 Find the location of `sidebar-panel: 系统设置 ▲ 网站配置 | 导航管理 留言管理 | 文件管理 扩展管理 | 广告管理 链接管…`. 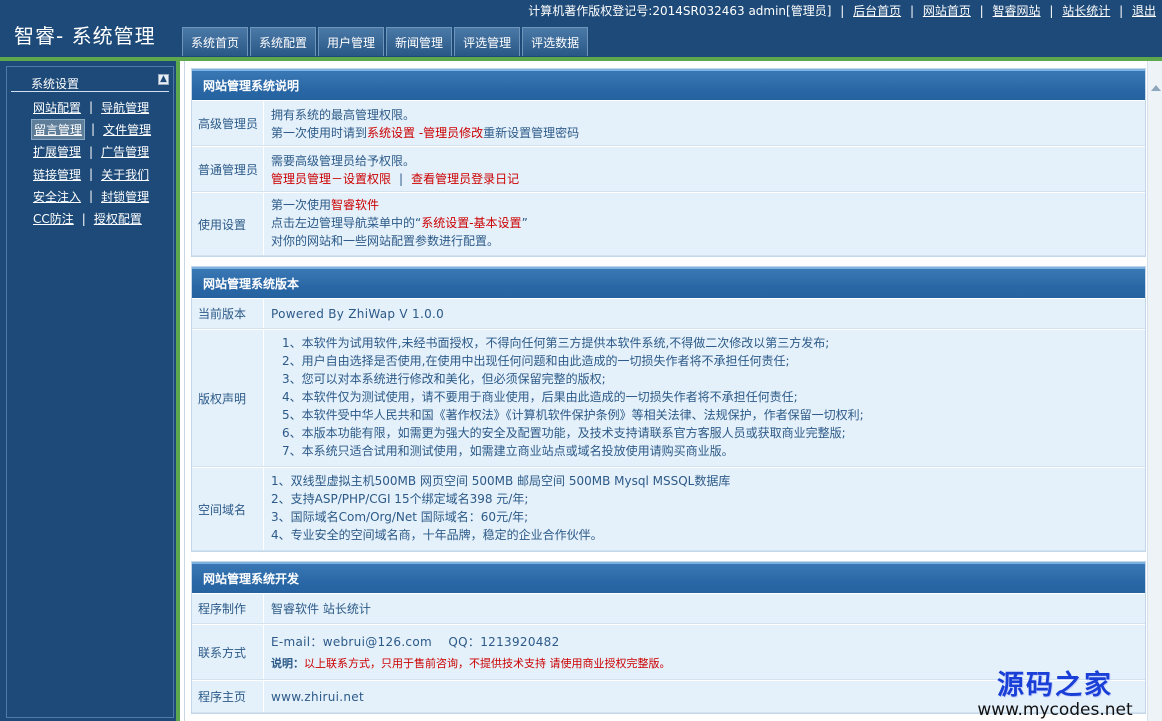

sidebar-panel: 系统设置 ▲ 网站配置 | 导航管理 留言管理 | 文件管理 扩展管理 | 广告管理 链接管… is located at coordinates (90, 392).